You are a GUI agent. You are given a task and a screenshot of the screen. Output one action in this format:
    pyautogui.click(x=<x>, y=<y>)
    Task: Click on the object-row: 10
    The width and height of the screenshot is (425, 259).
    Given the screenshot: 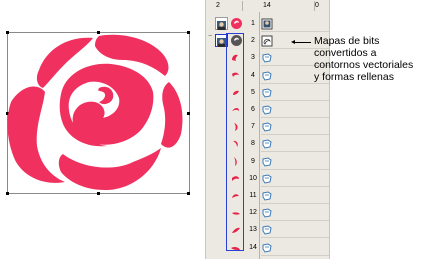 What is the action you would take?
    pyautogui.click(x=268, y=178)
    